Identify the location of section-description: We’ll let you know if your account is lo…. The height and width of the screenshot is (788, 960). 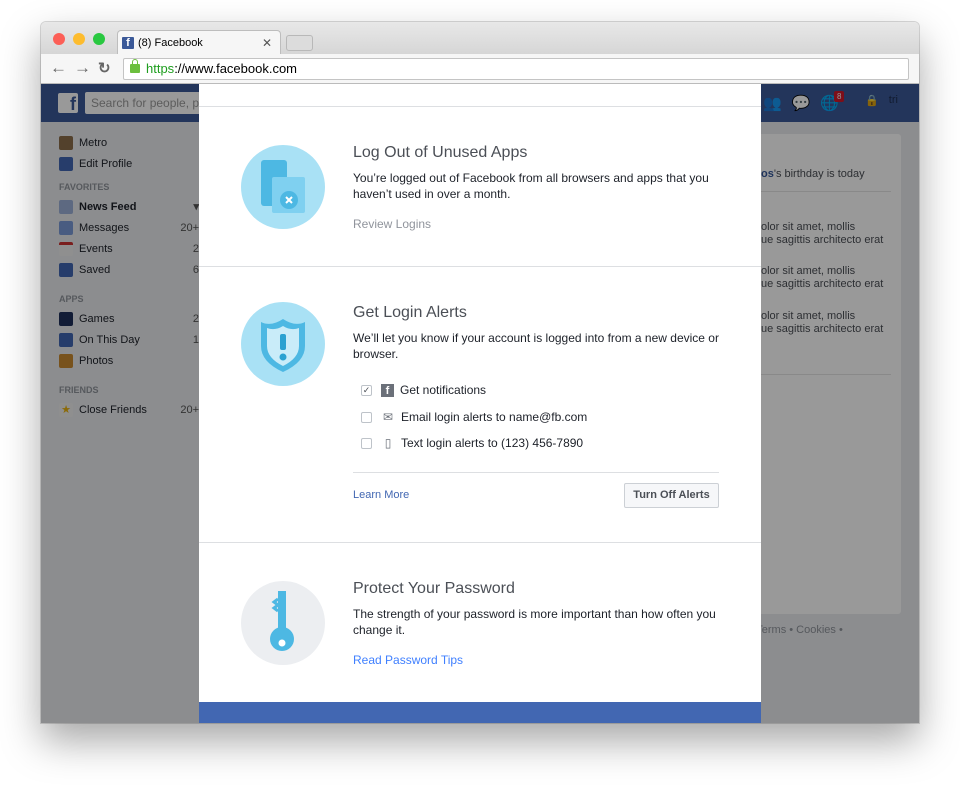
(536, 346).